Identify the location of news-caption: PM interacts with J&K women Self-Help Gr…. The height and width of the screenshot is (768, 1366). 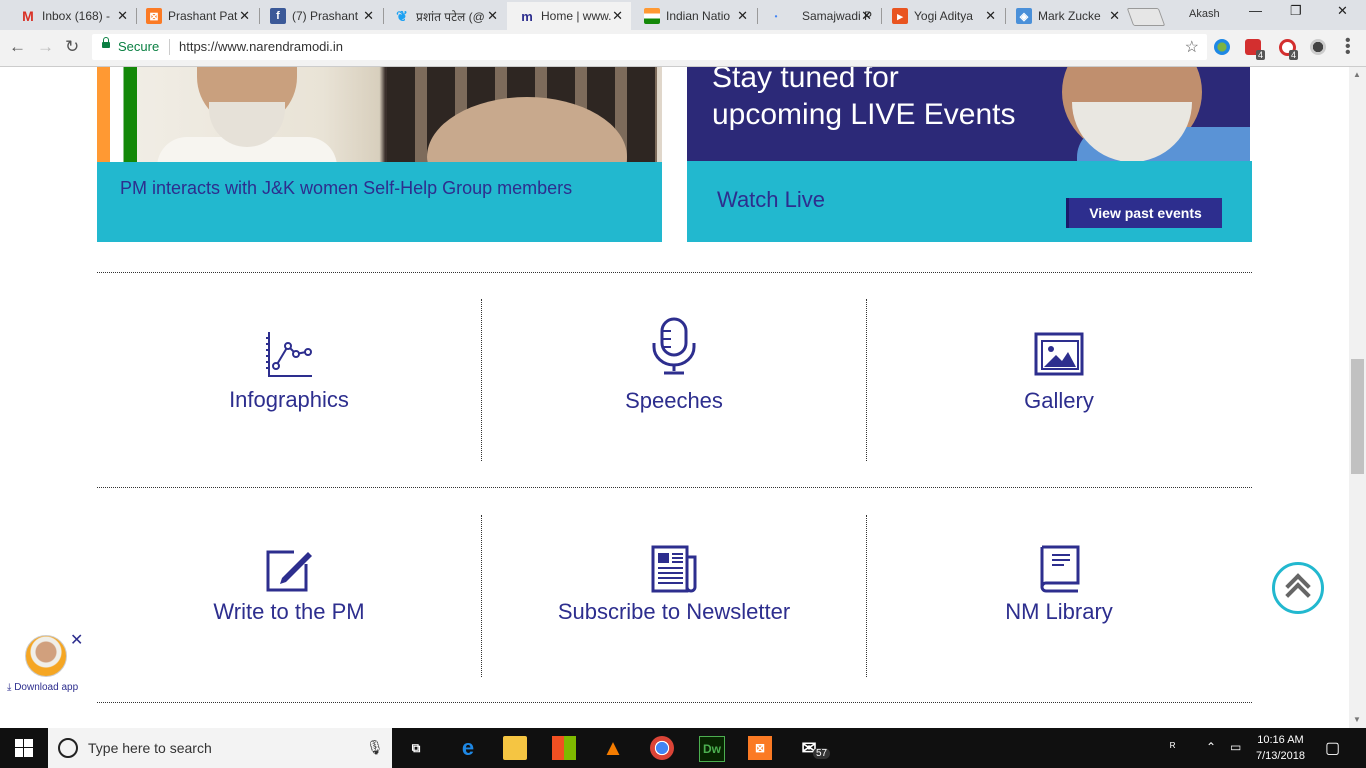
(379, 202).